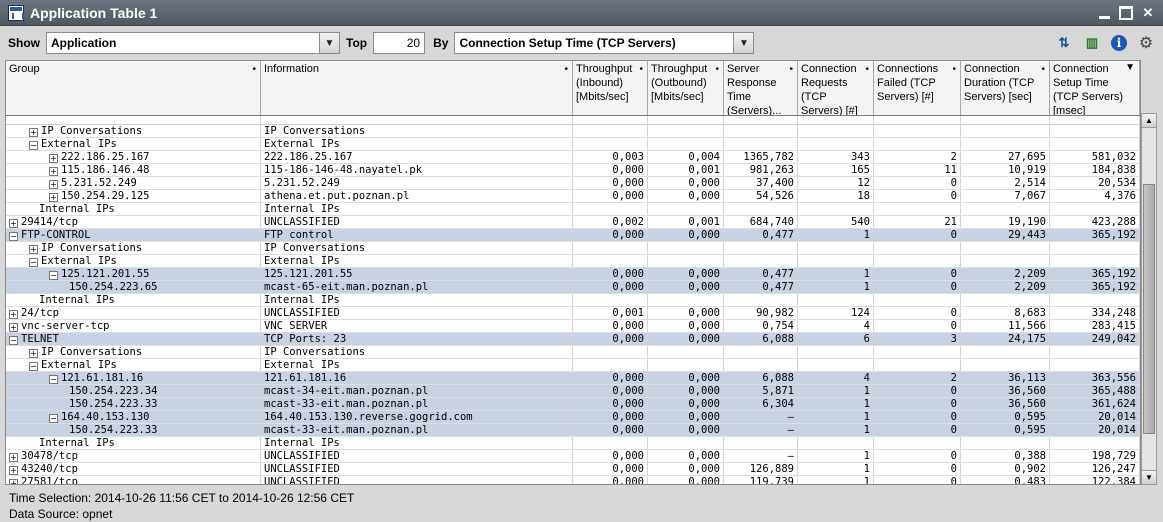 The height and width of the screenshot is (522, 1163). What do you see at coordinates (133, 88) in the screenshot?
I see `column-header: Group •` at bounding box center [133, 88].